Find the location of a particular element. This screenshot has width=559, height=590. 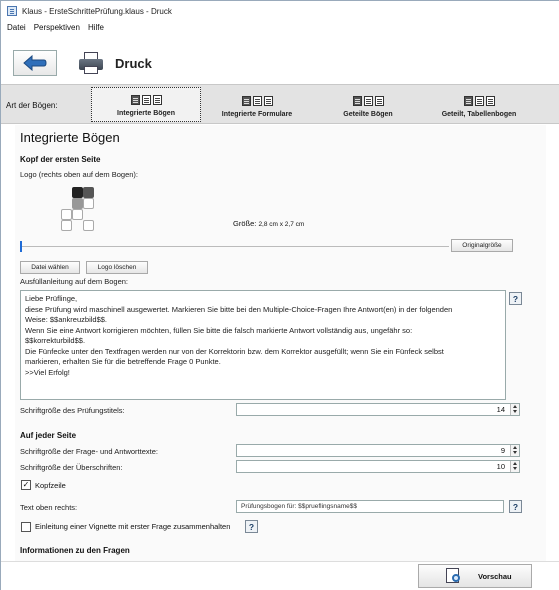

title-size-stepper: 14 is located at coordinates (378, 409).